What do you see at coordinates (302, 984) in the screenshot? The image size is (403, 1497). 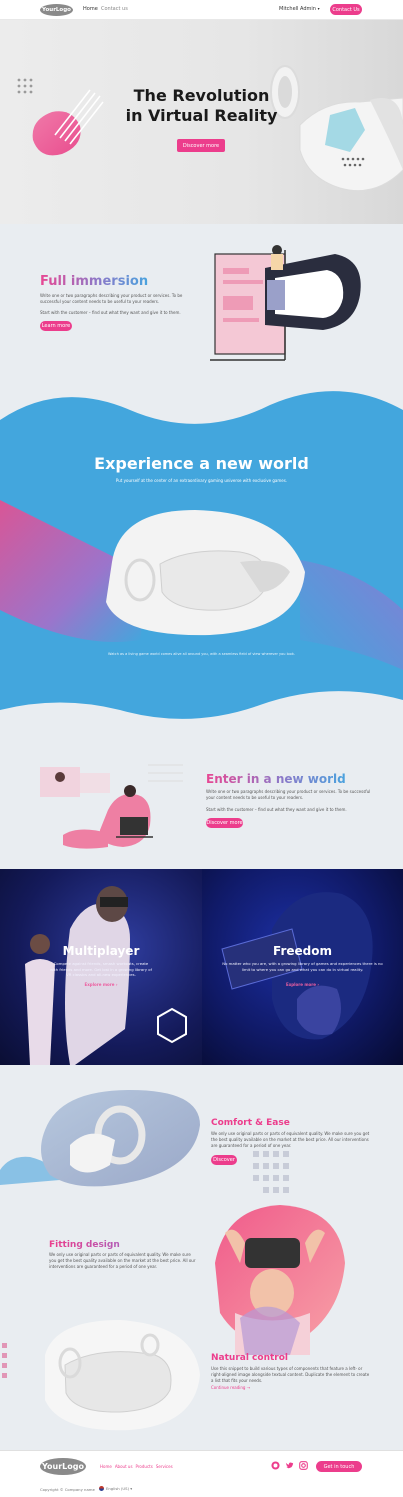 I see `freedom-explore-link: Explore more ›` at bounding box center [302, 984].